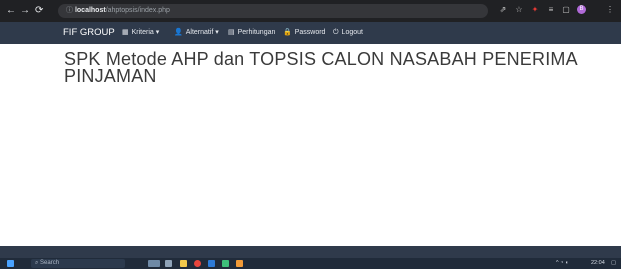  I want to click on system-tray: ^ ◔ ◖, so click(562, 263).